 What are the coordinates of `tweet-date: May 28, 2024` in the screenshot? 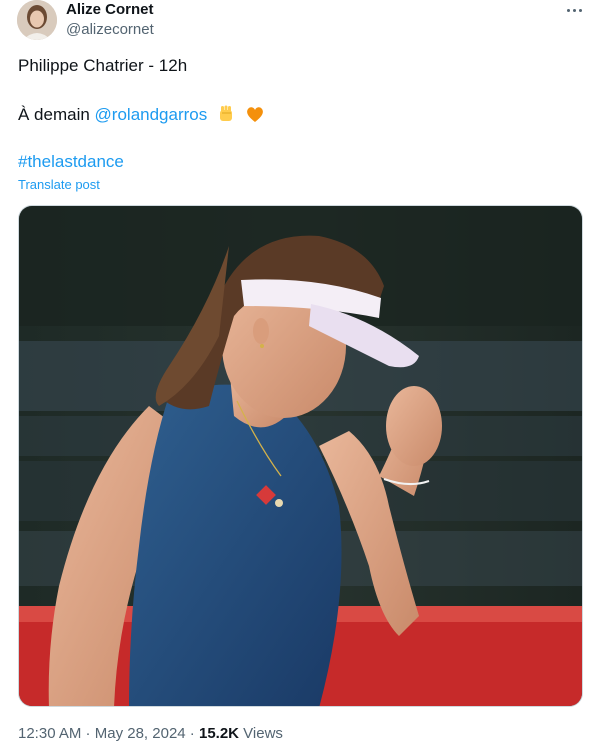 It's located at (140, 733).